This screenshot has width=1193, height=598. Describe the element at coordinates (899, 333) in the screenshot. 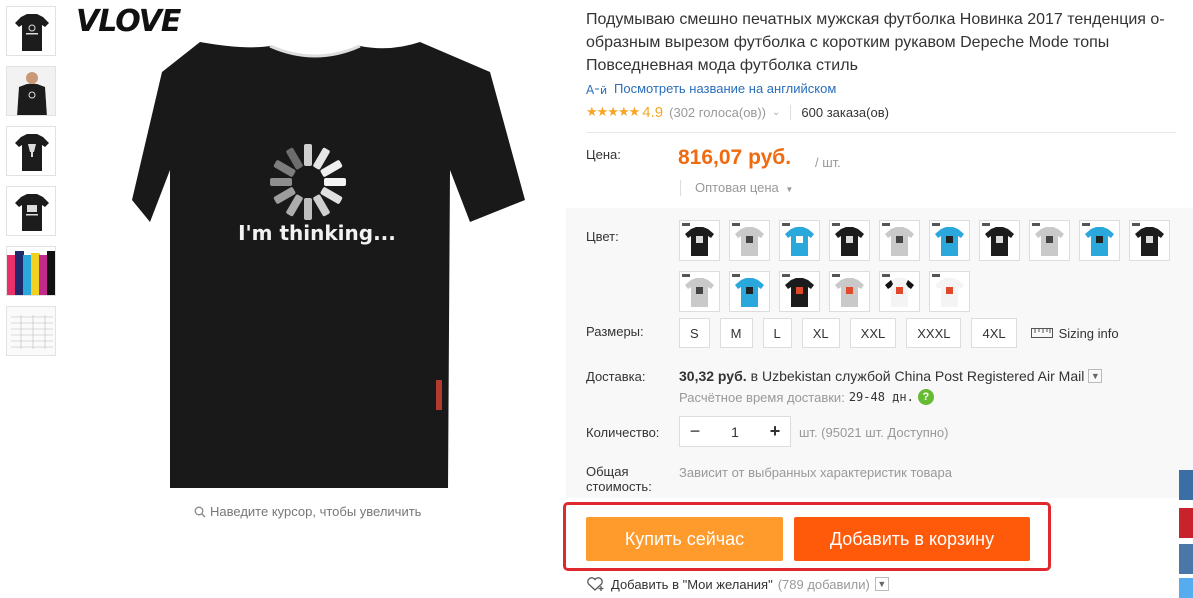

I see `size-options: S M L XL XXL XXXL 4XL Sizing info` at that location.